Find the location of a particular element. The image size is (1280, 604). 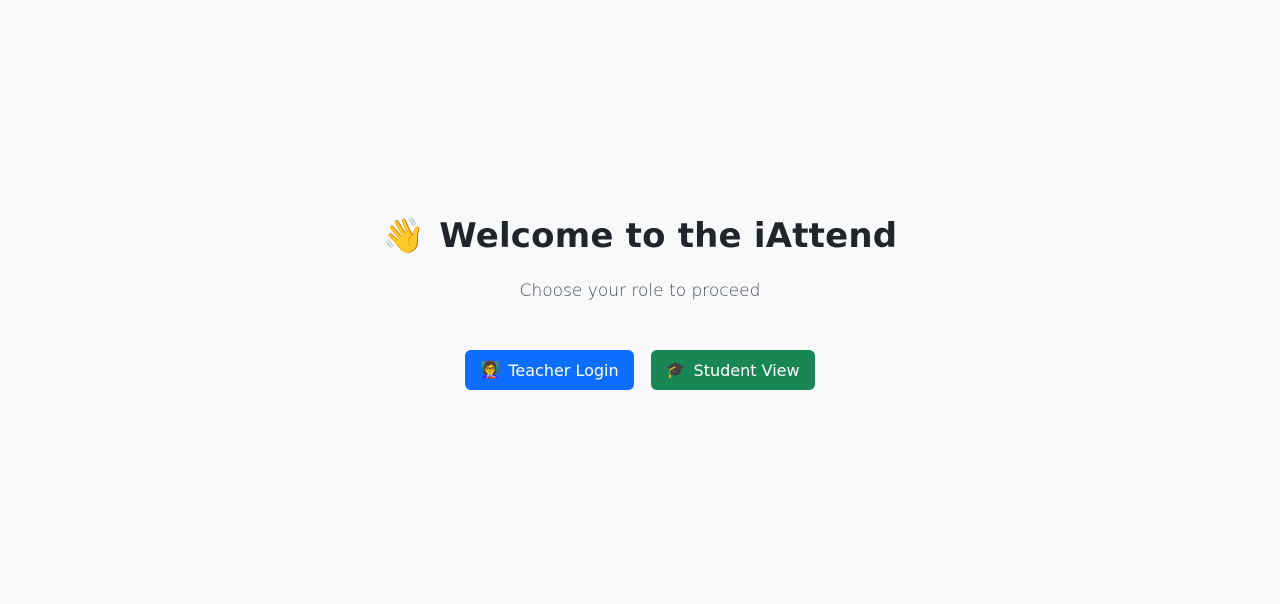

student-view-button: 🎓 Student View is located at coordinates (732, 370).